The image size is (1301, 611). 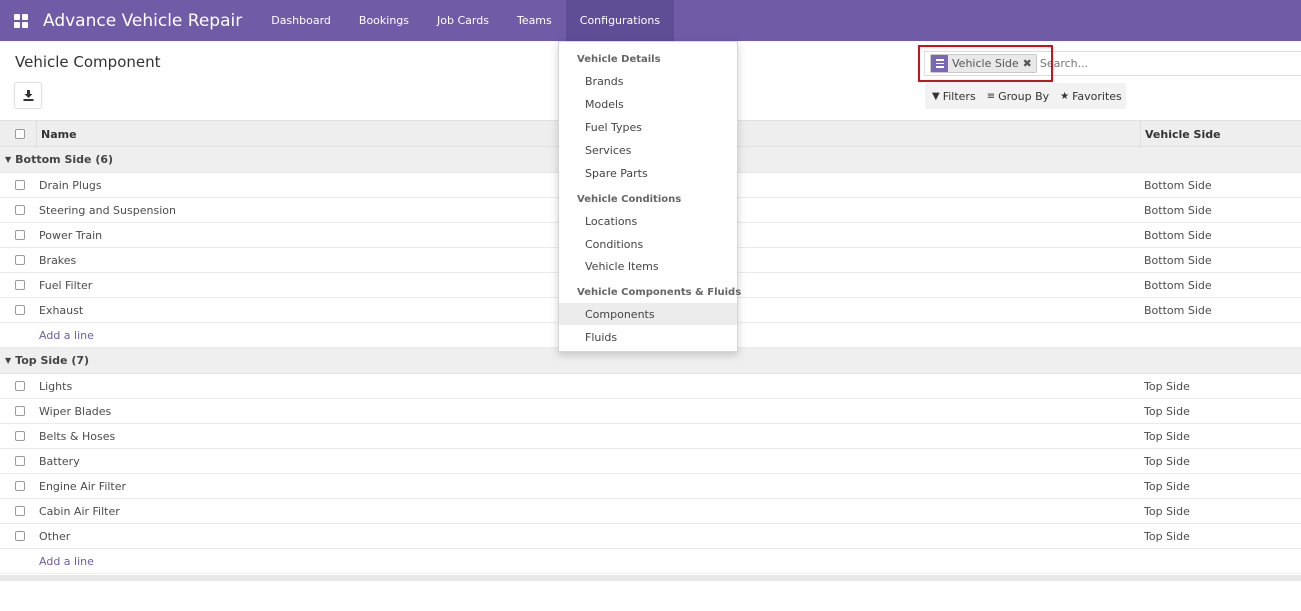 I want to click on filters-button: ▼ Filters, so click(x=952, y=96).